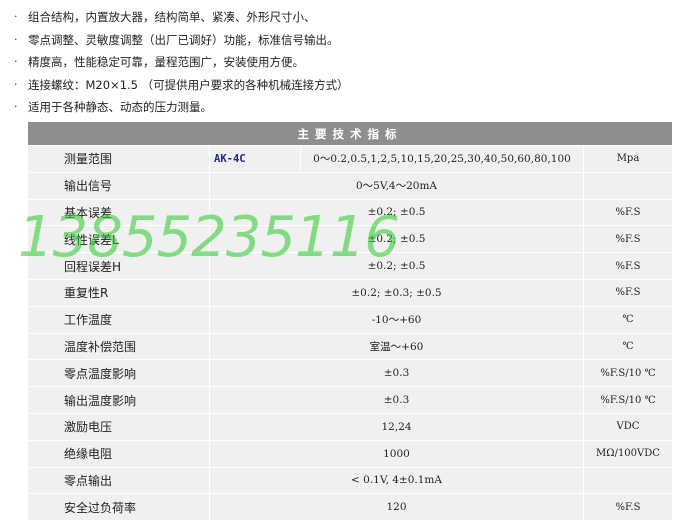 This screenshot has height=531, width=683. I want to click on param-value: -10～+60, so click(396, 319).